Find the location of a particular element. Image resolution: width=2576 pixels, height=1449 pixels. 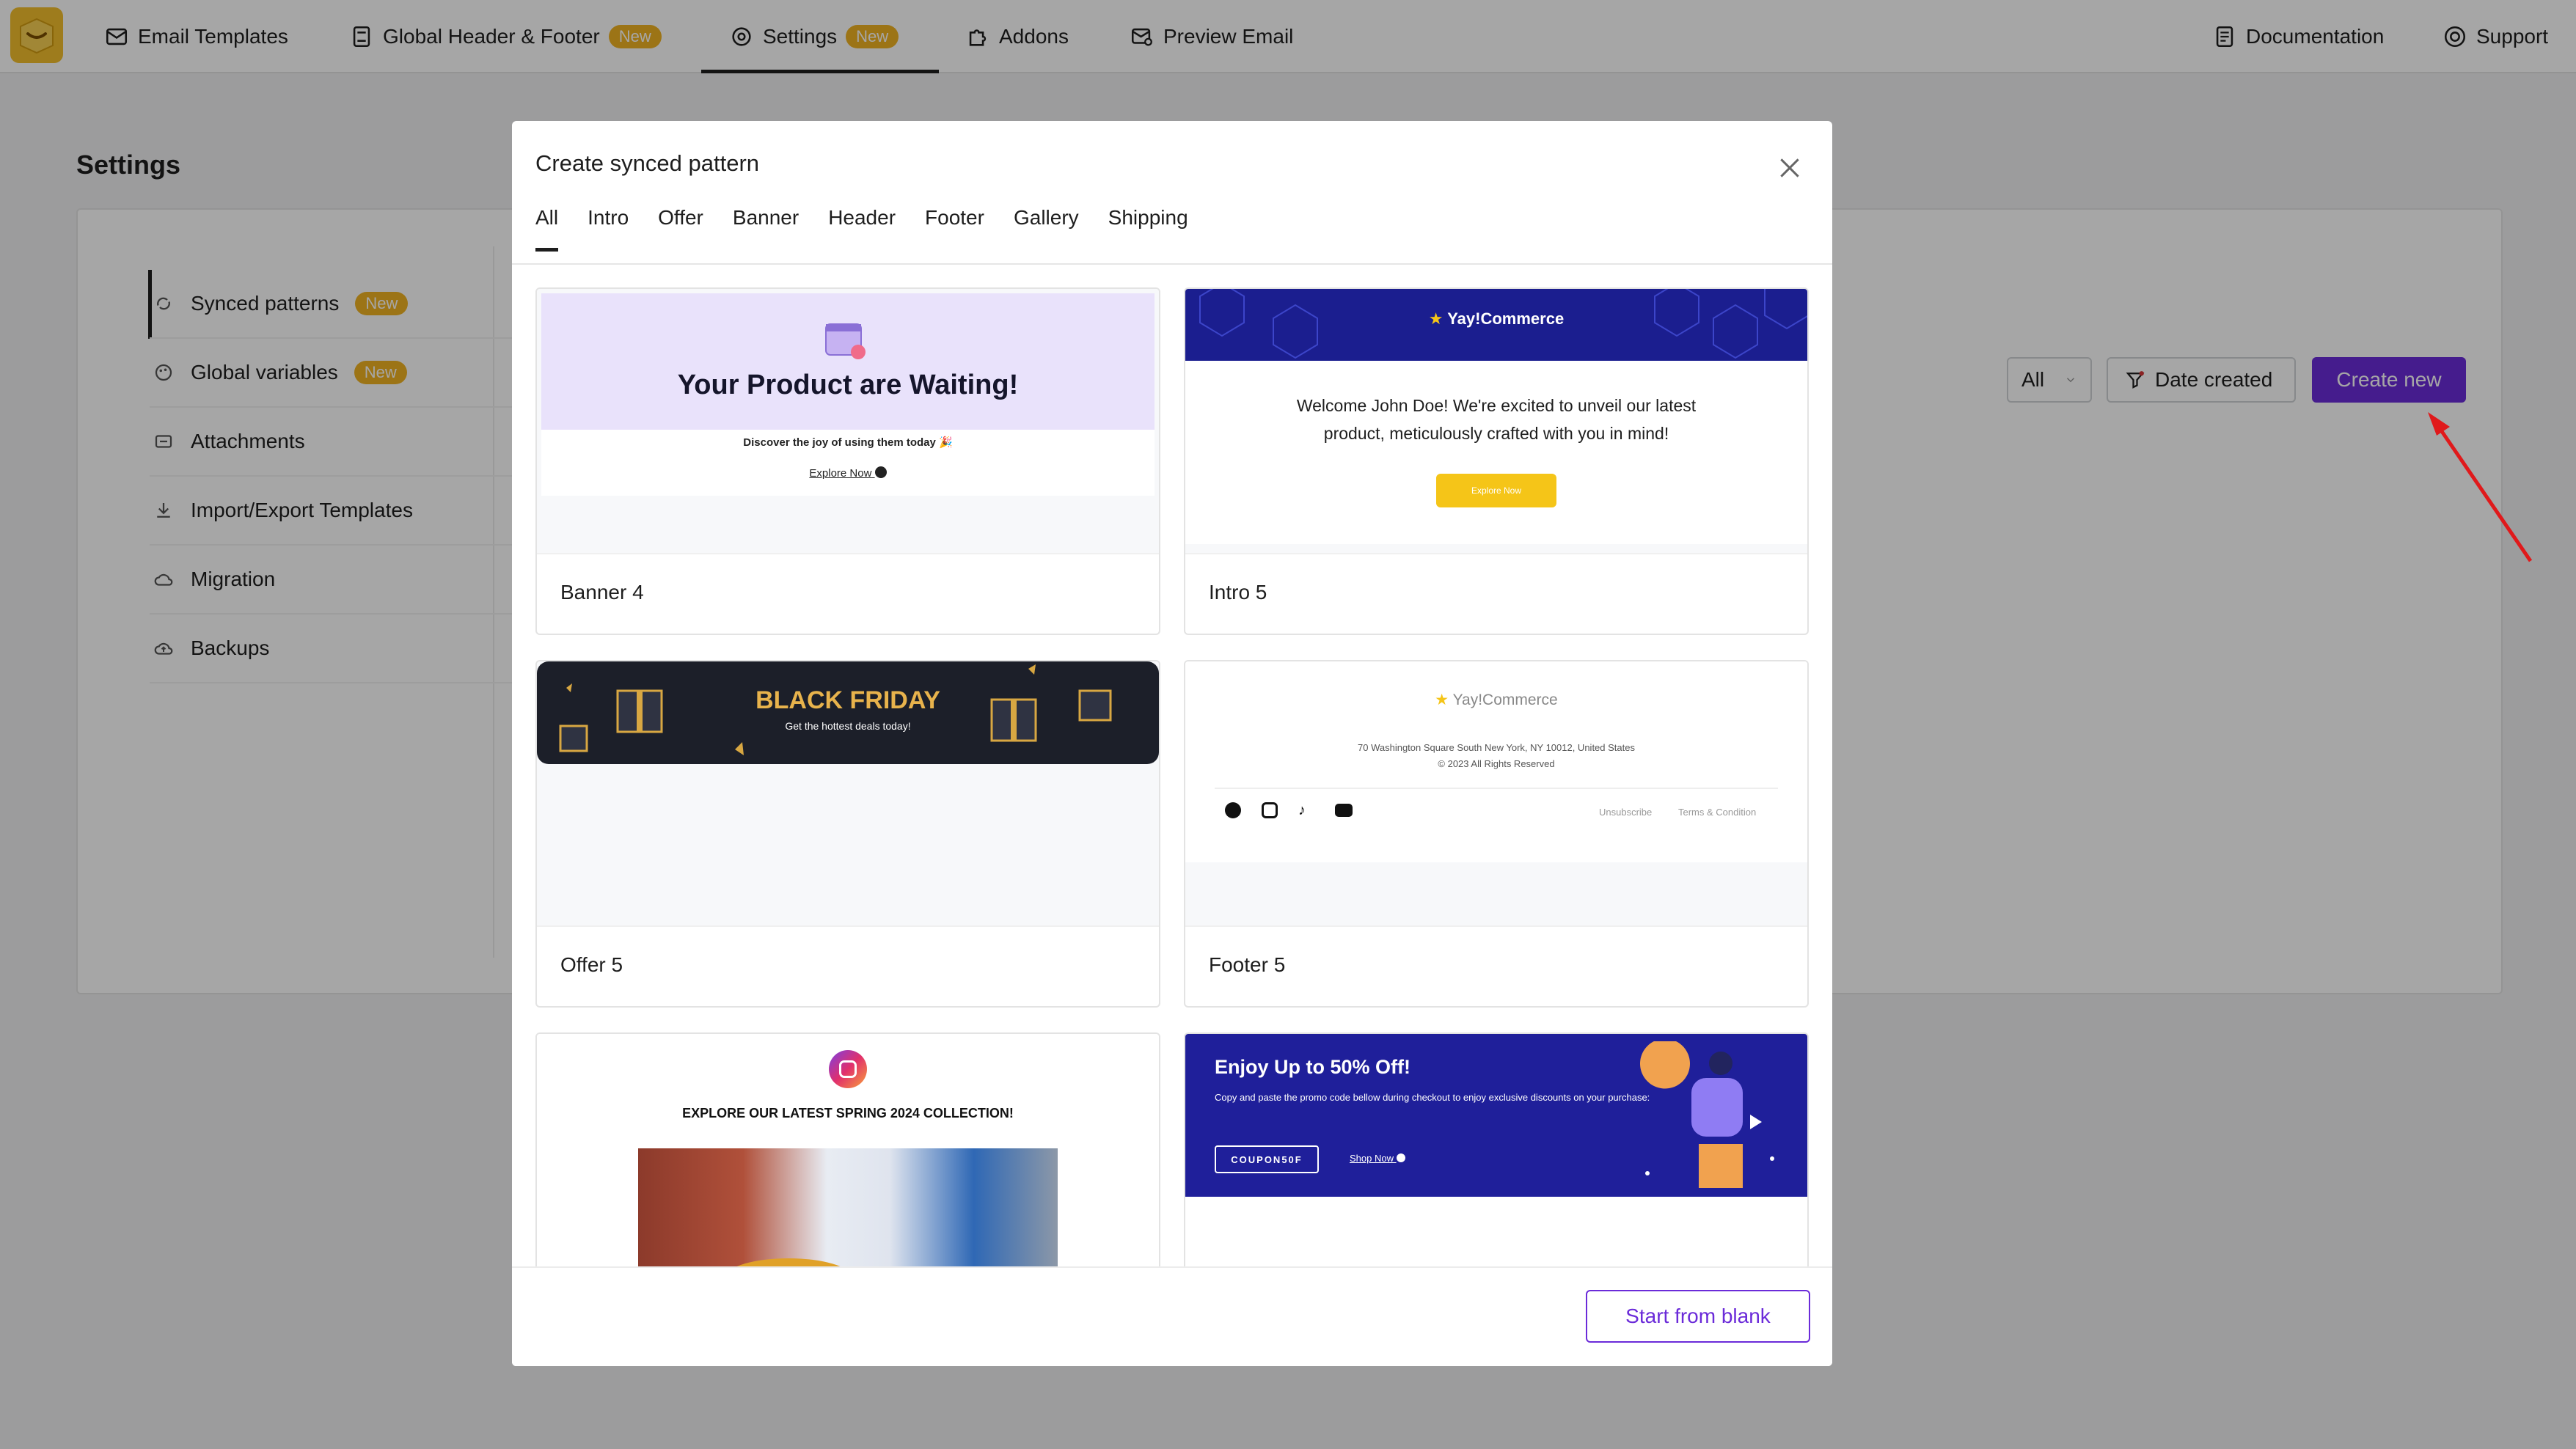

offer-headline: BLACK FRIDAY is located at coordinates (847, 700).